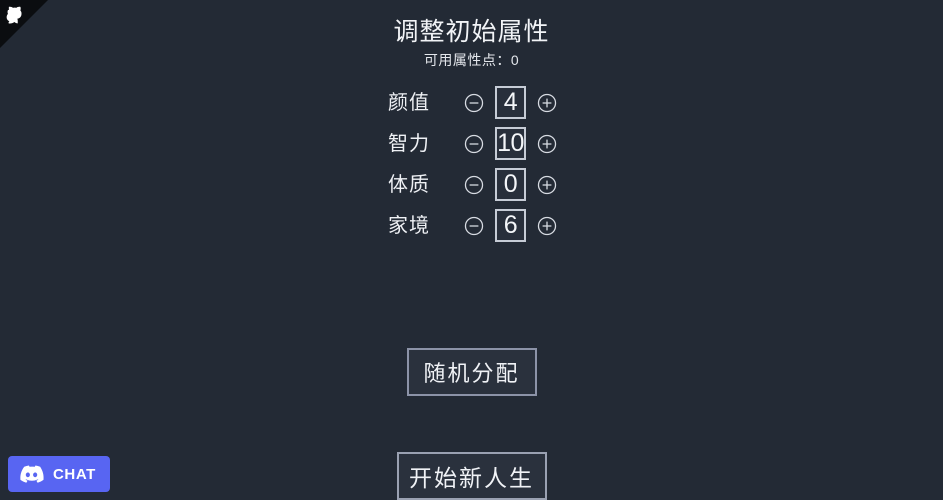  What do you see at coordinates (471, 32) in the screenshot?
I see `page-title: 调整初始属性` at bounding box center [471, 32].